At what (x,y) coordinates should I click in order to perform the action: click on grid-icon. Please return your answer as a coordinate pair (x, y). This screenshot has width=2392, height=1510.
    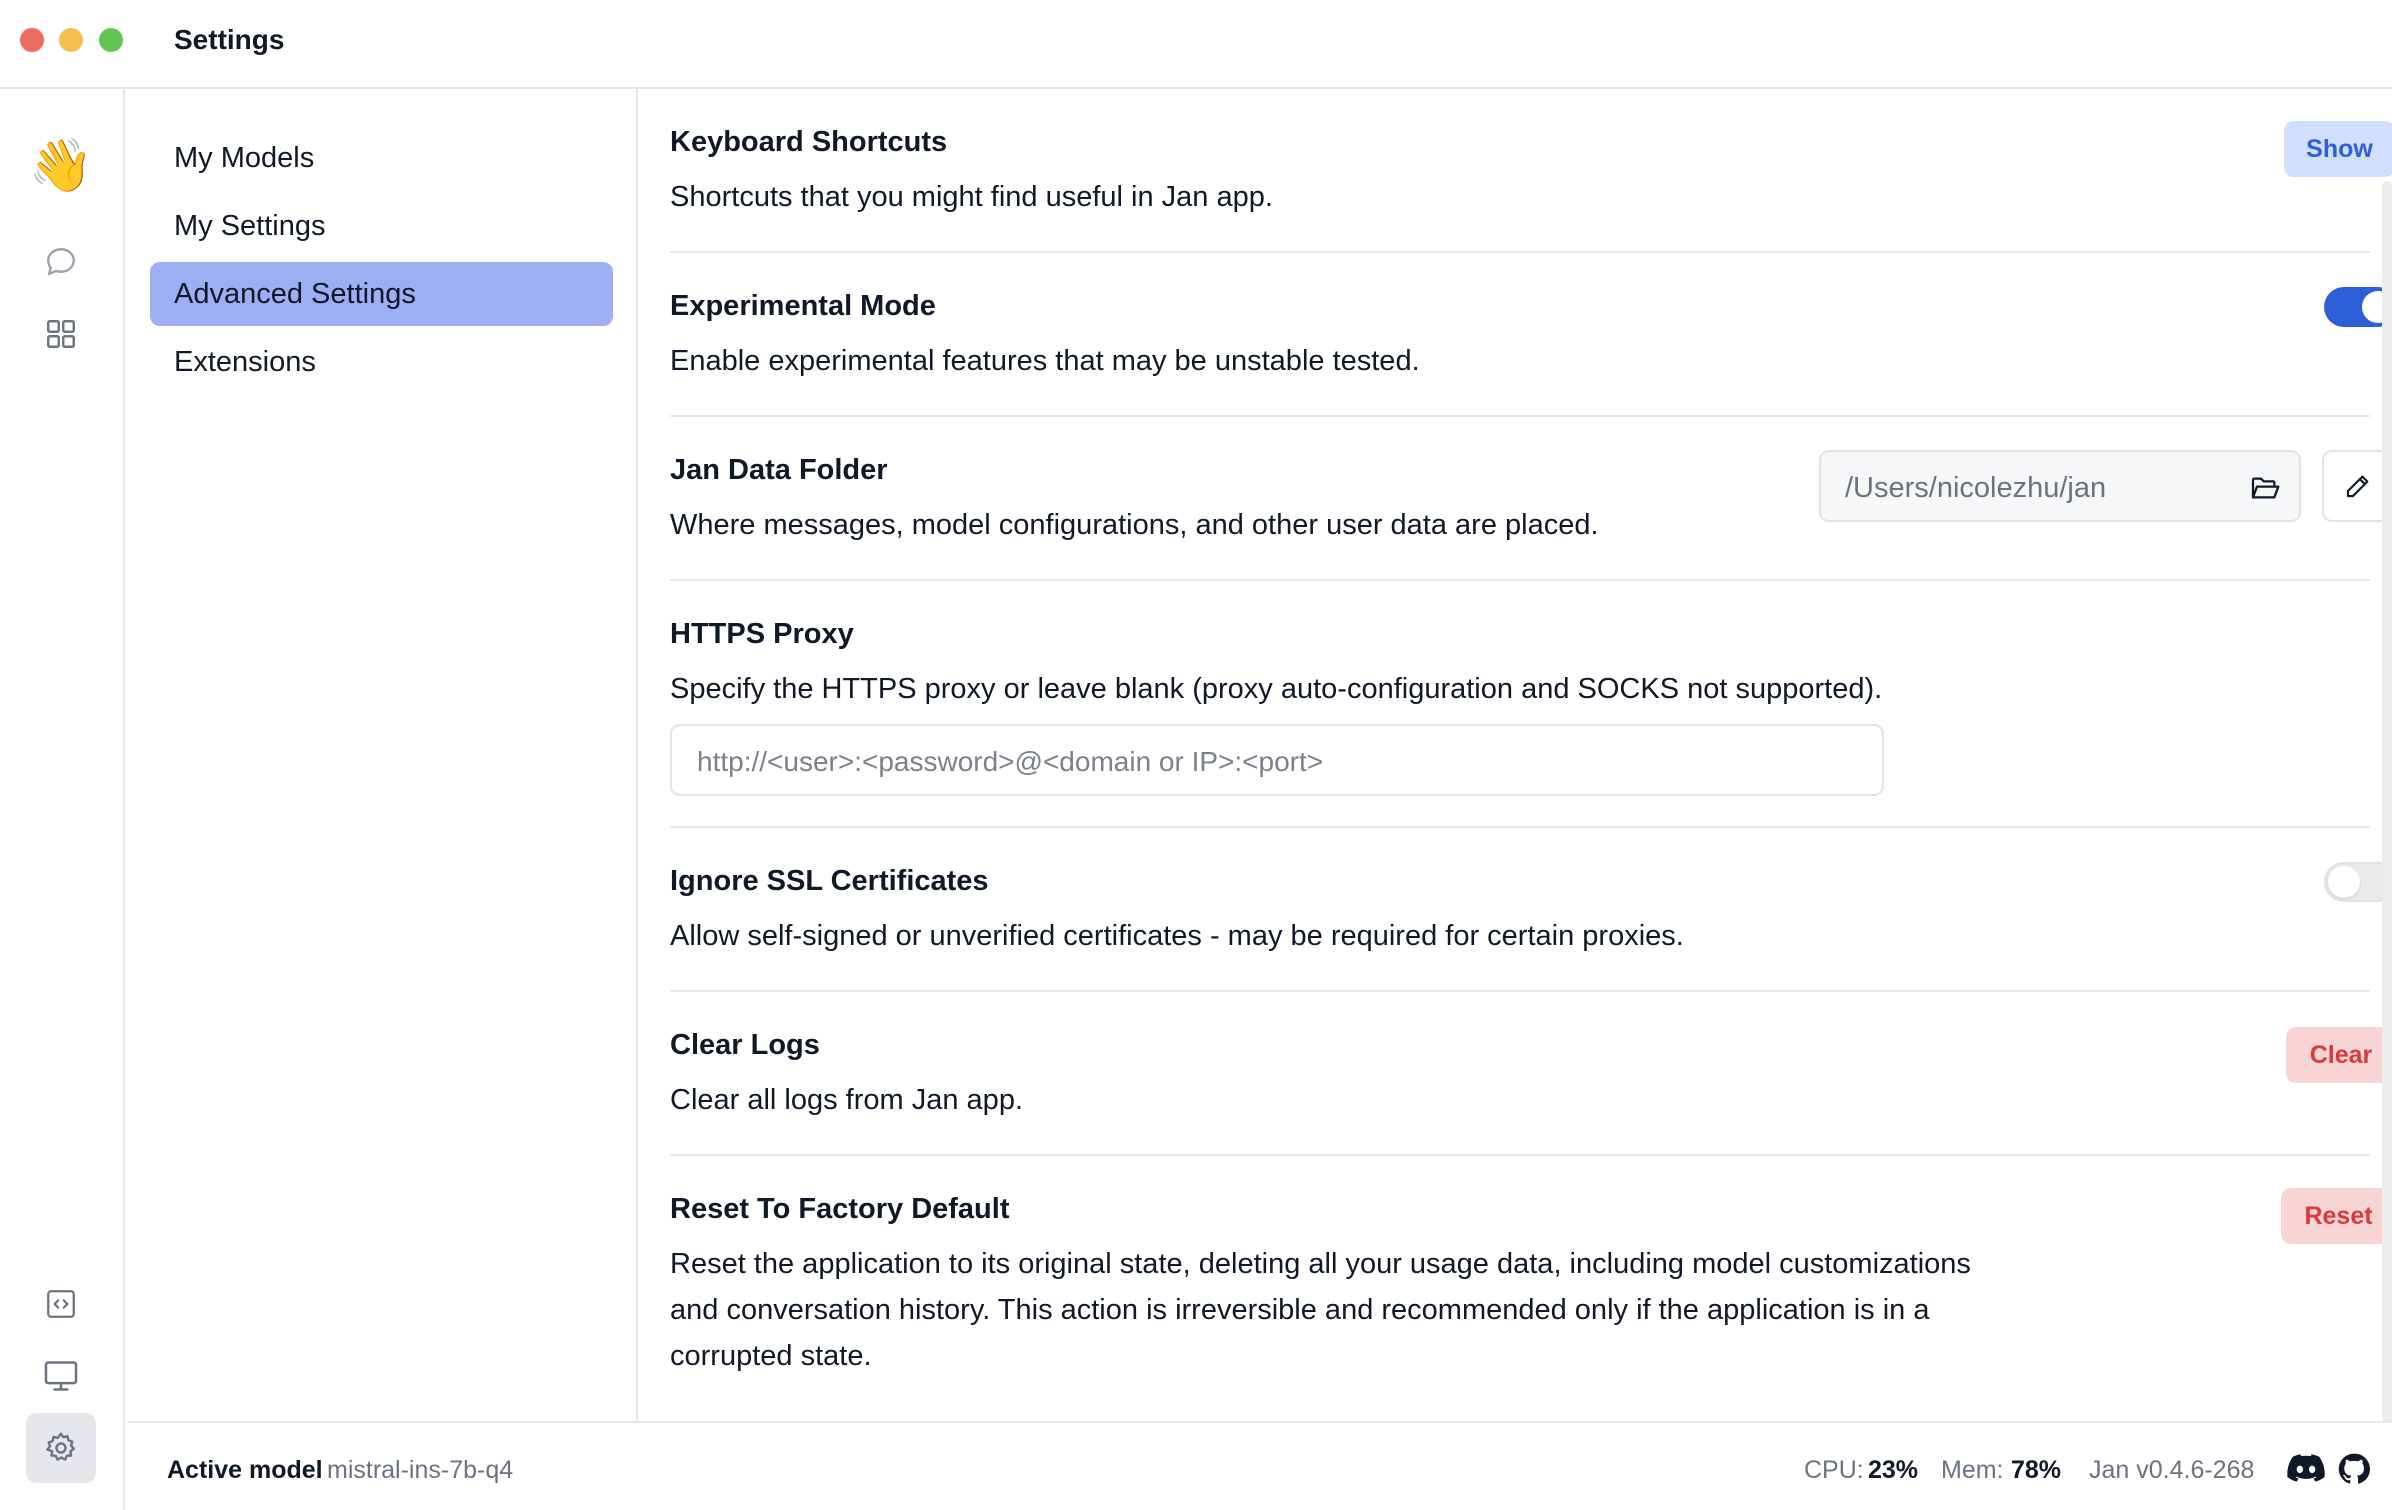
    Looking at the image, I should click on (61, 334).